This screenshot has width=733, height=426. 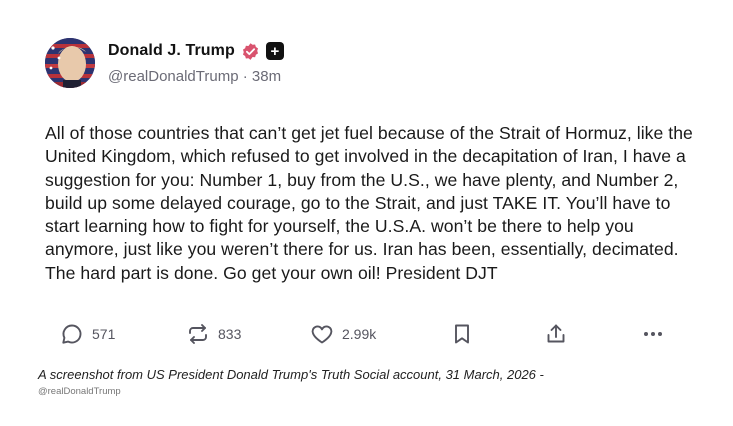 I want to click on avatar, so click(x=70, y=63).